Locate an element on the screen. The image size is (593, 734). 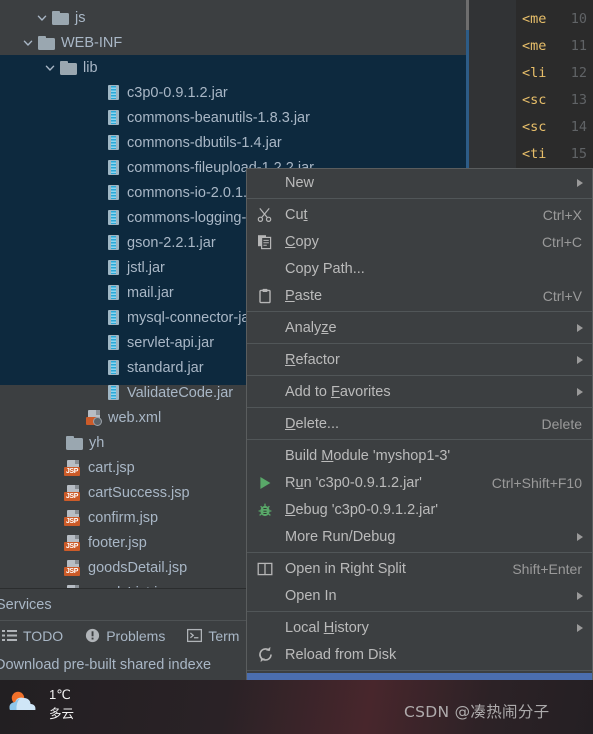
problems-icon is located at coordinates (92, 635).